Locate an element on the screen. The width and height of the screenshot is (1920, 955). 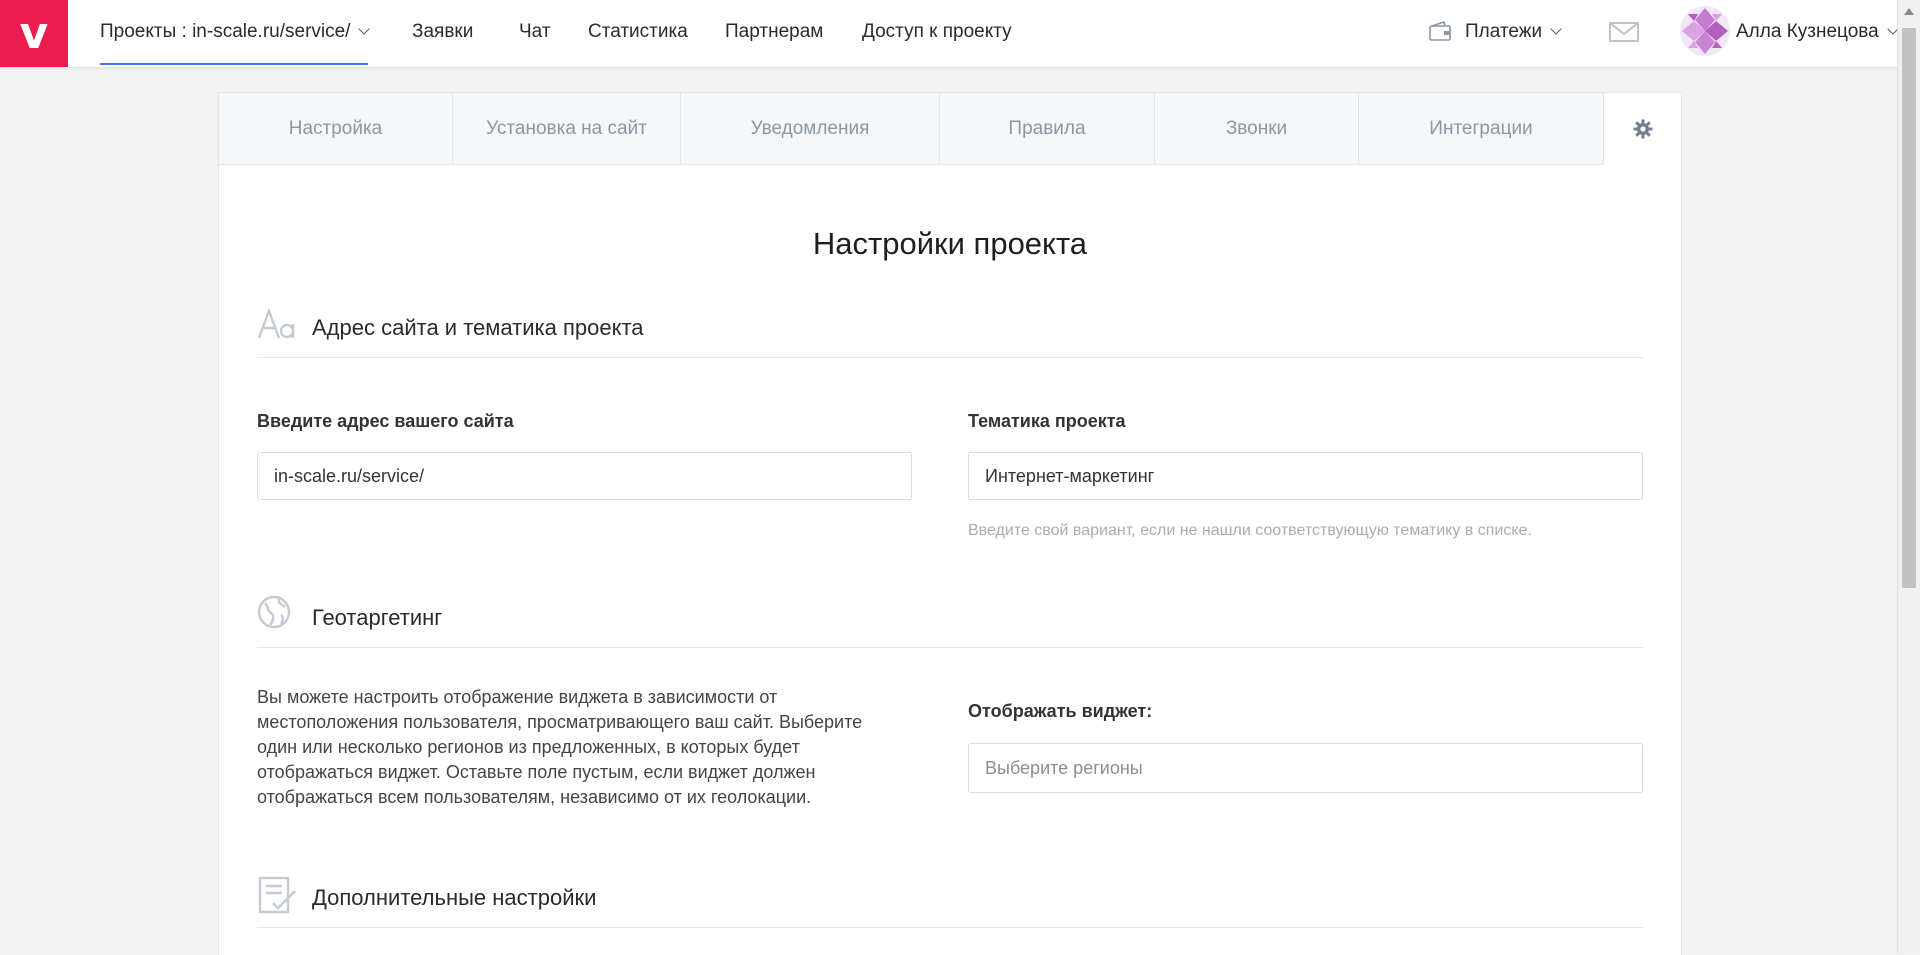
logo-letter: v is located at coordinates (34, 33).